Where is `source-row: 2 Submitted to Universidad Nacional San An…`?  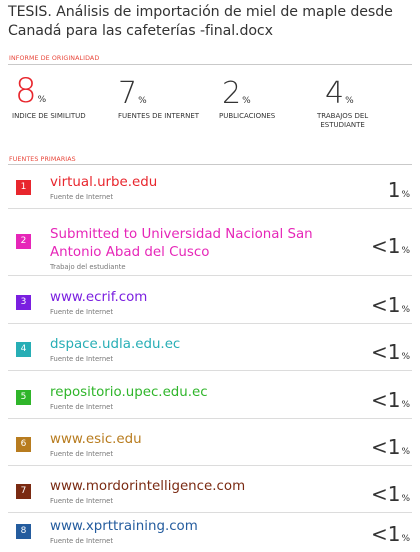
source-row: 2 Submitted to Universidad Nacional San An… is located at coordinates (210, 250).